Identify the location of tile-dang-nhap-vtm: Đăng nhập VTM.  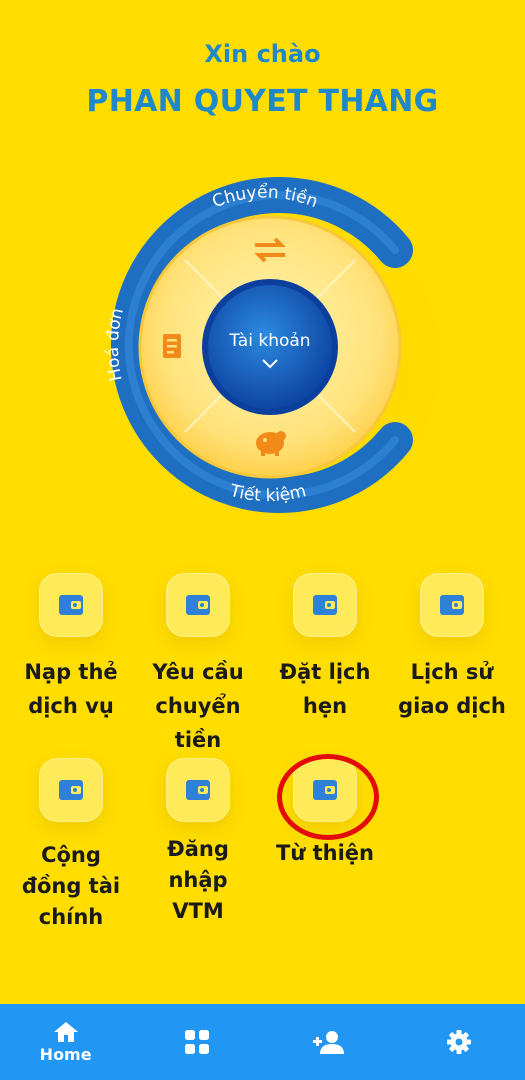
(198, 842).